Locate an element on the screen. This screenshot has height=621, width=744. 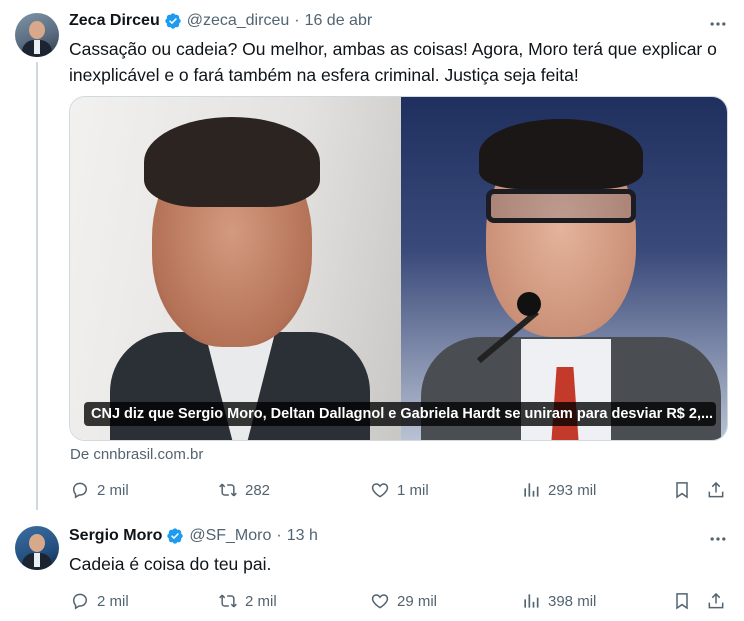
tweet-header: Sergio Moro @SF_Moro · 13 h is located at coordinates (193, 536).